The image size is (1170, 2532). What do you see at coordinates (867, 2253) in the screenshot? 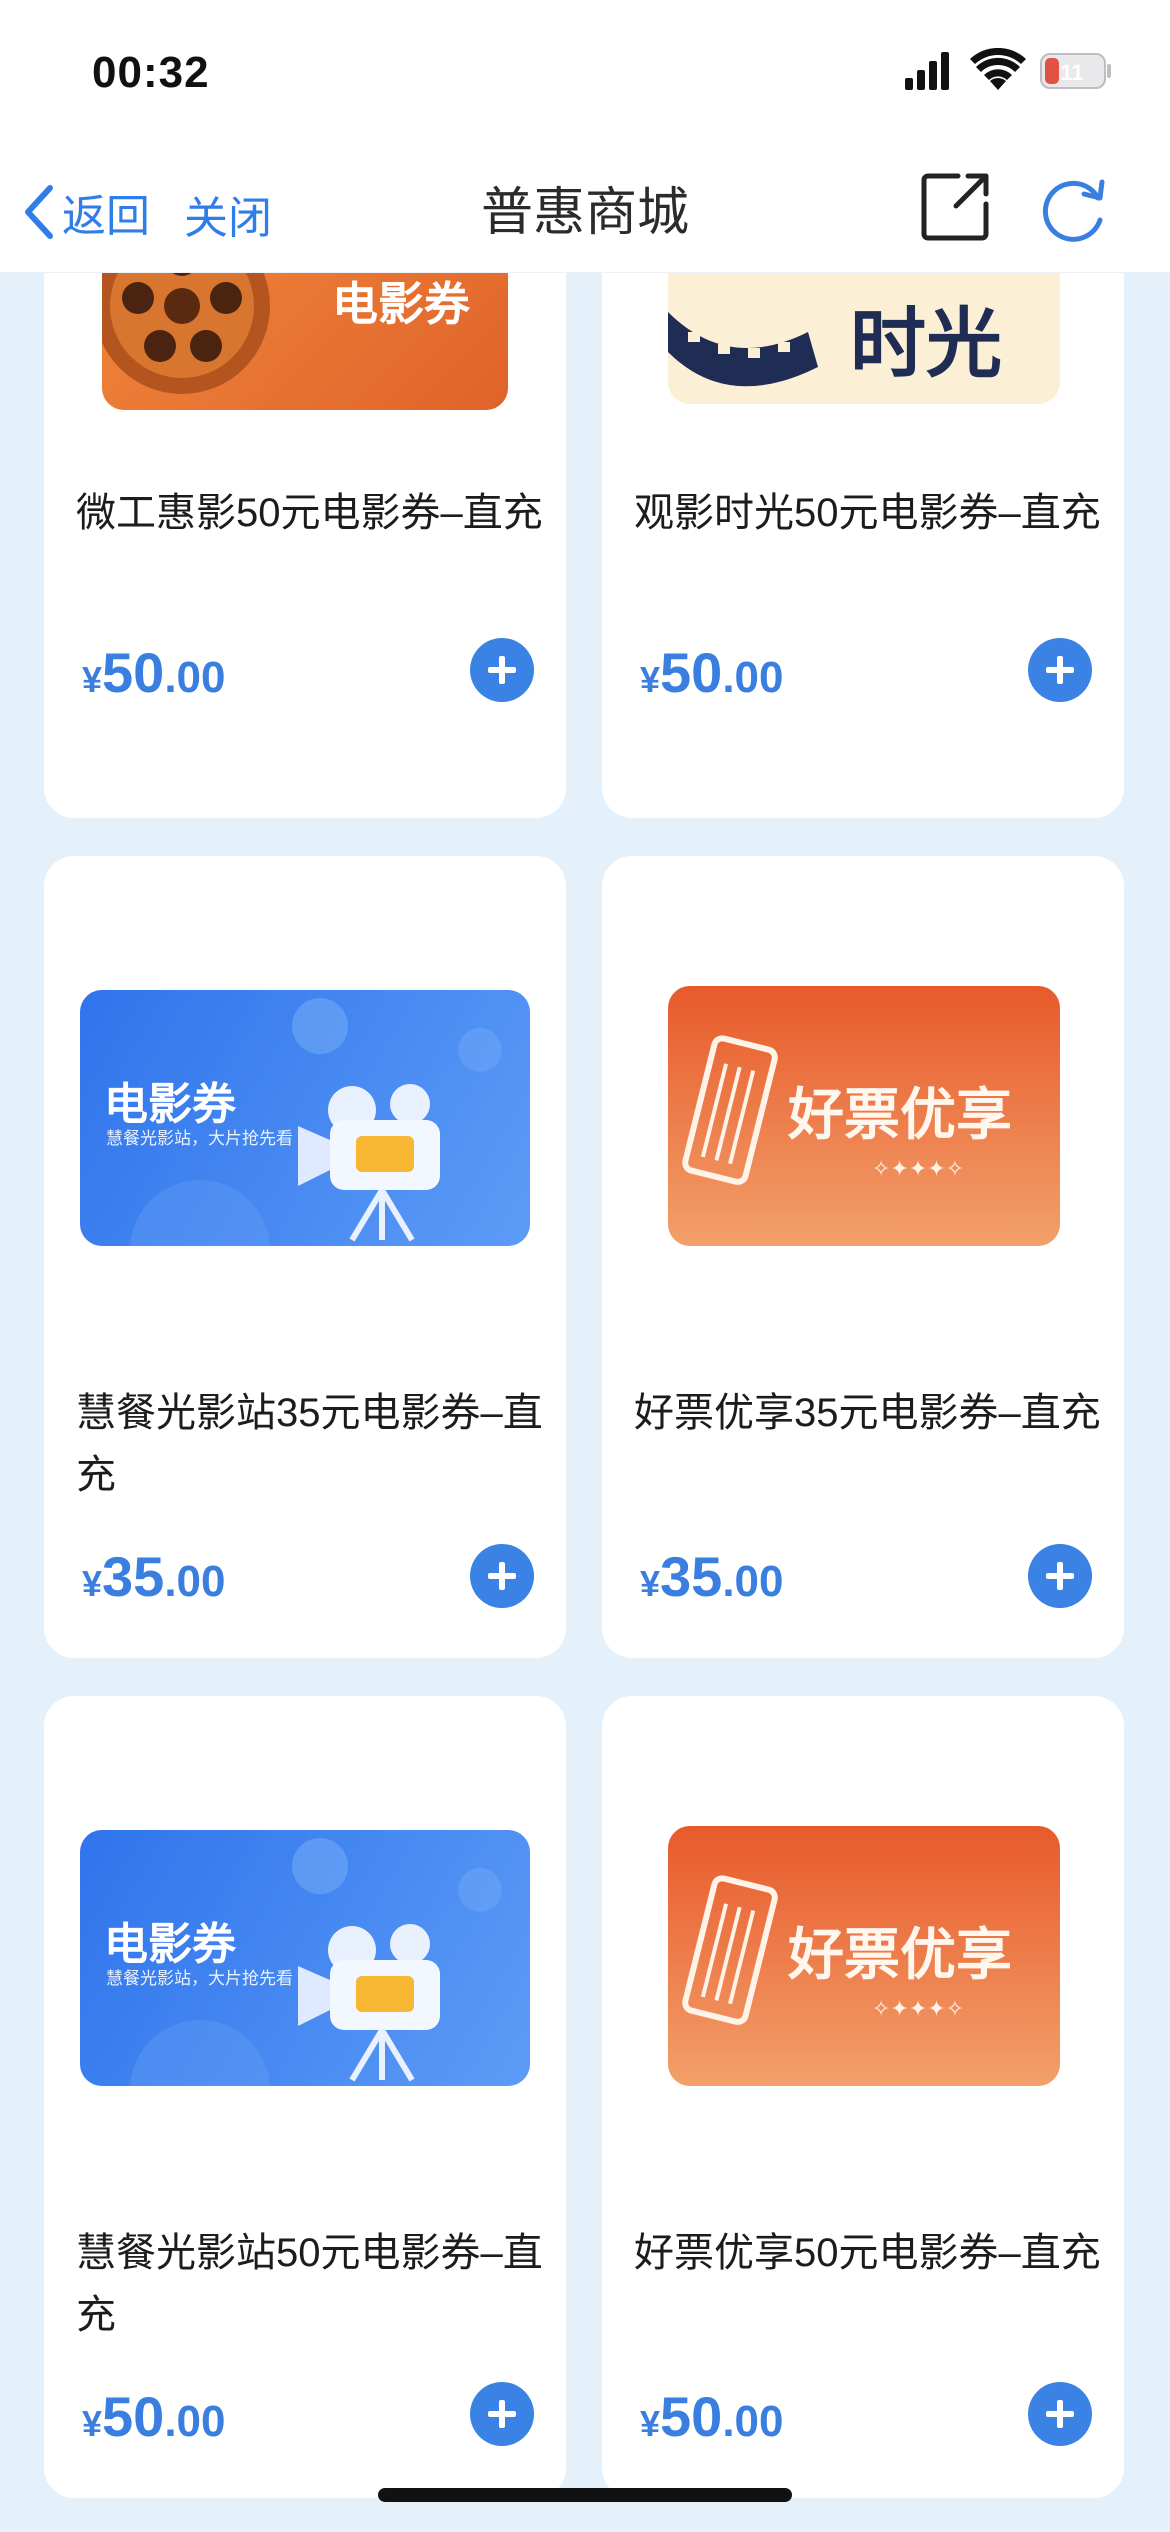
I see `product-name: 好票优享50元电影券–直充` at bounding box center [867, 2253].